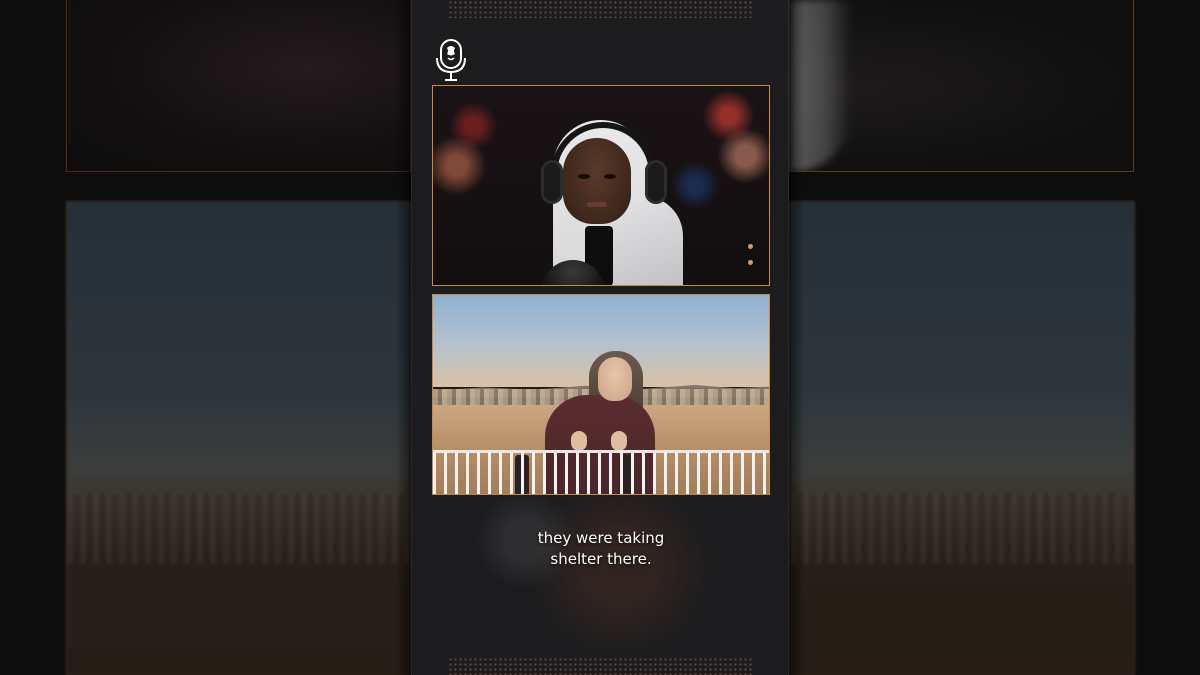 This screenshot has width=1200, height=675. What do you see at coordinates (403, 337) in the screenshot?
I see `column-shadow-left` at bounding box center [403, 337].